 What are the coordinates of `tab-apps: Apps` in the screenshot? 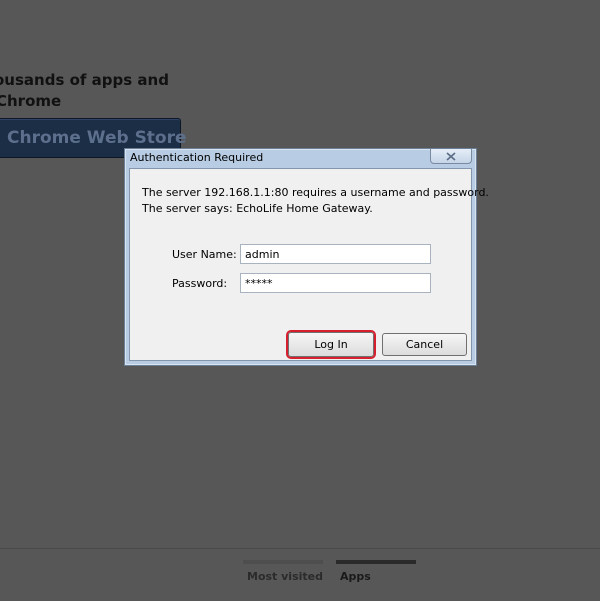 It's located at (376, 571).